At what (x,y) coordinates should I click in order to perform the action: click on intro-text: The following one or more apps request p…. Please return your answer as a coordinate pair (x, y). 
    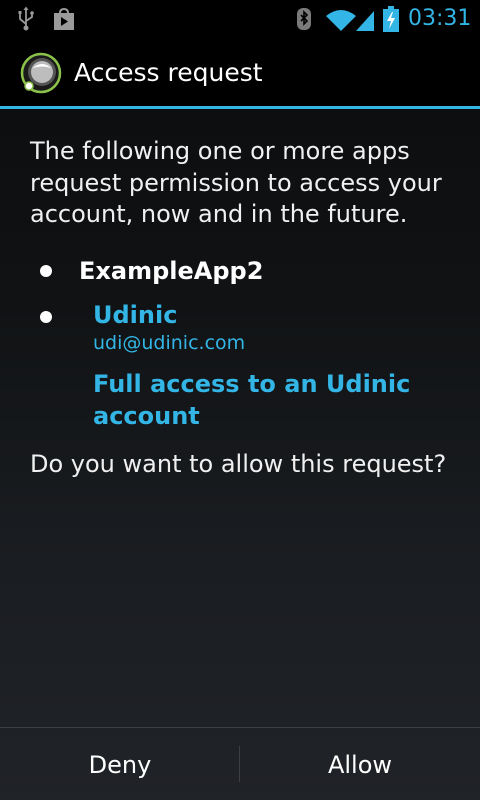
    Looking at the image, I should click on (236, 182).